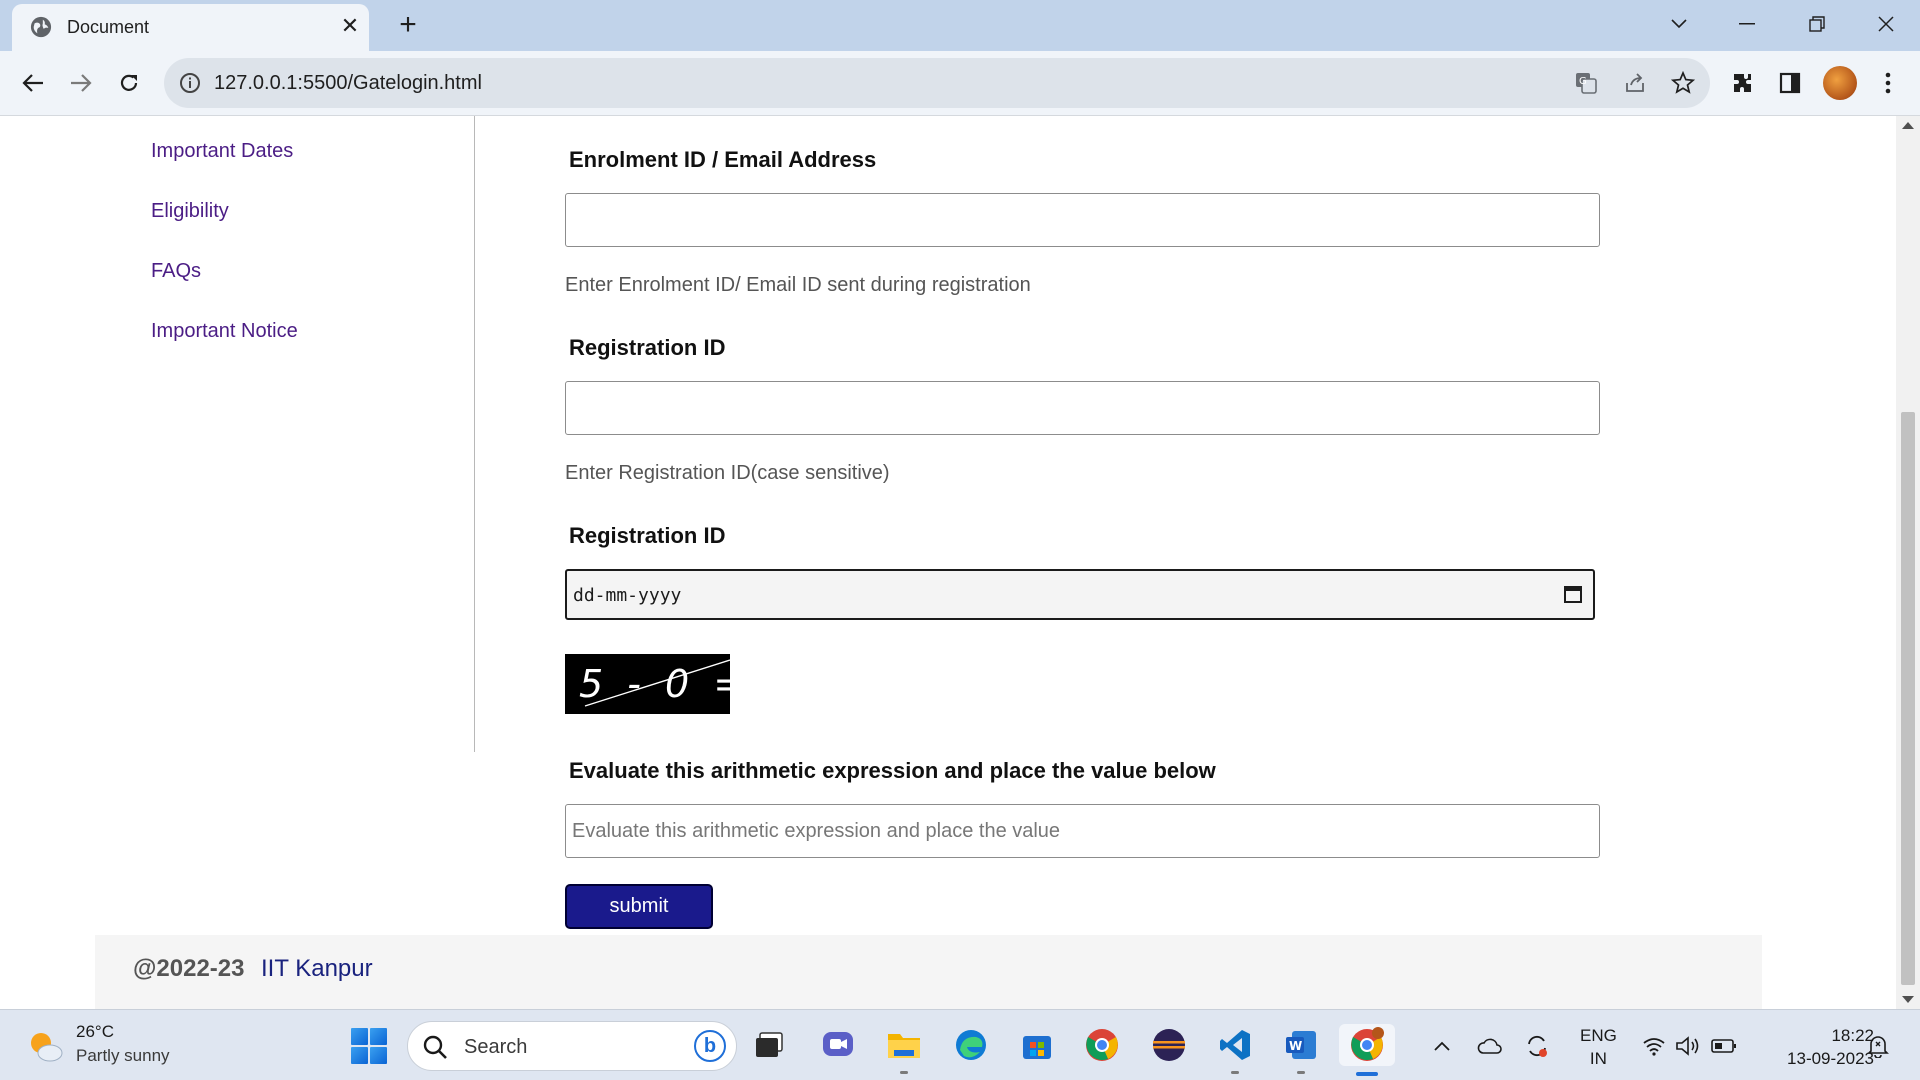 This screenshot has height=1080, width=1920. I want to click on word-app: W, so click(1301, 1049).